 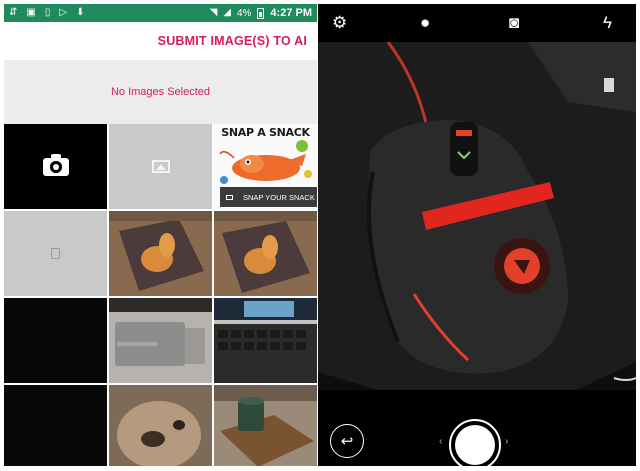 I want to click on wifi-icon: ◥, so click(x=213, y=12).